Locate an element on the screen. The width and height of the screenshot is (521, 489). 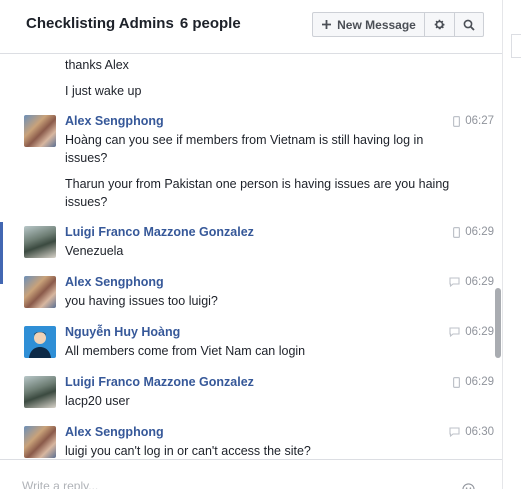
search-button is located at coordinates (469, 24).